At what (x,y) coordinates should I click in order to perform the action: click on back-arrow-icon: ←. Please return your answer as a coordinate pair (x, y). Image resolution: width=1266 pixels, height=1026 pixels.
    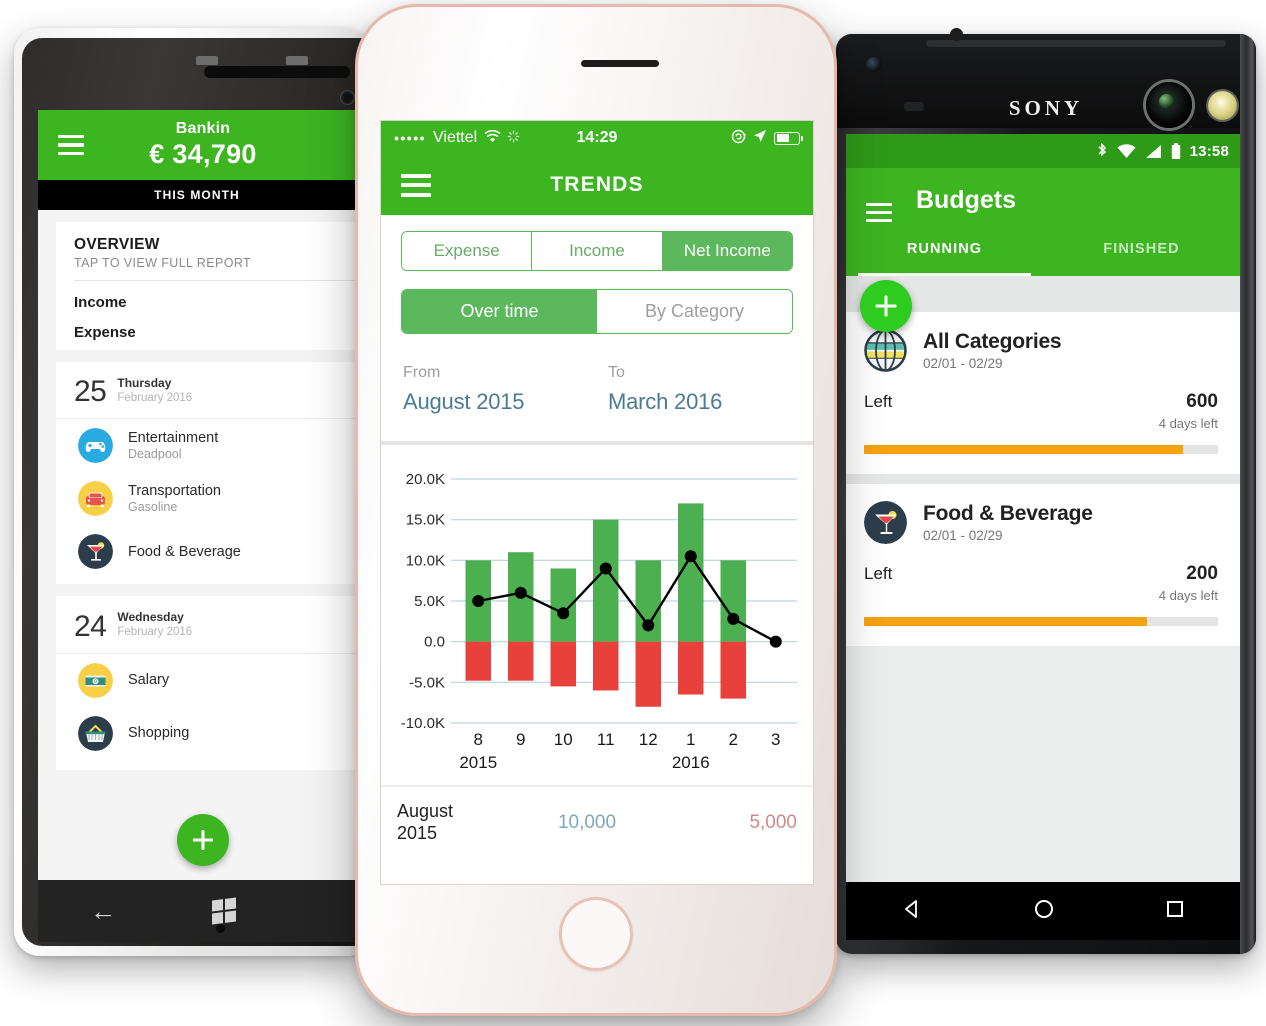
    Looking at the image, I should click on (103, 911).